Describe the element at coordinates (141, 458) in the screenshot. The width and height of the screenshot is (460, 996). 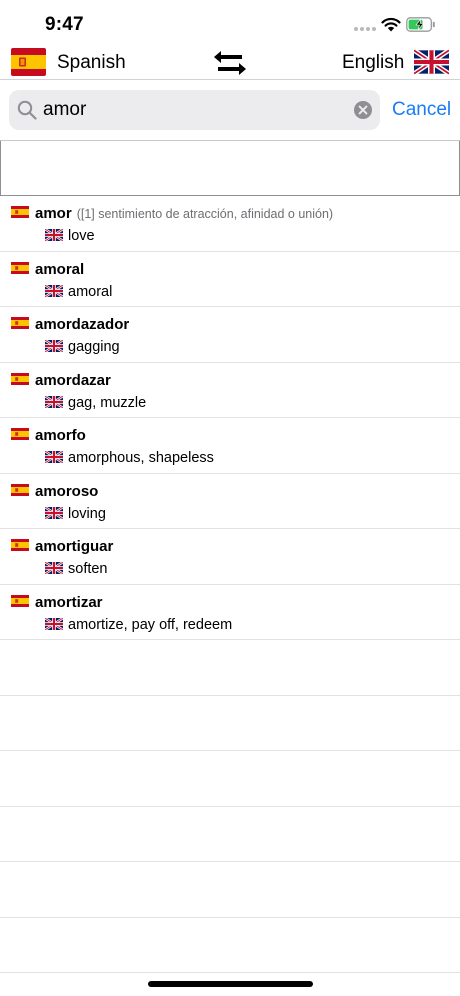
I see `translation-text: amorphous, shapeless` at that location.